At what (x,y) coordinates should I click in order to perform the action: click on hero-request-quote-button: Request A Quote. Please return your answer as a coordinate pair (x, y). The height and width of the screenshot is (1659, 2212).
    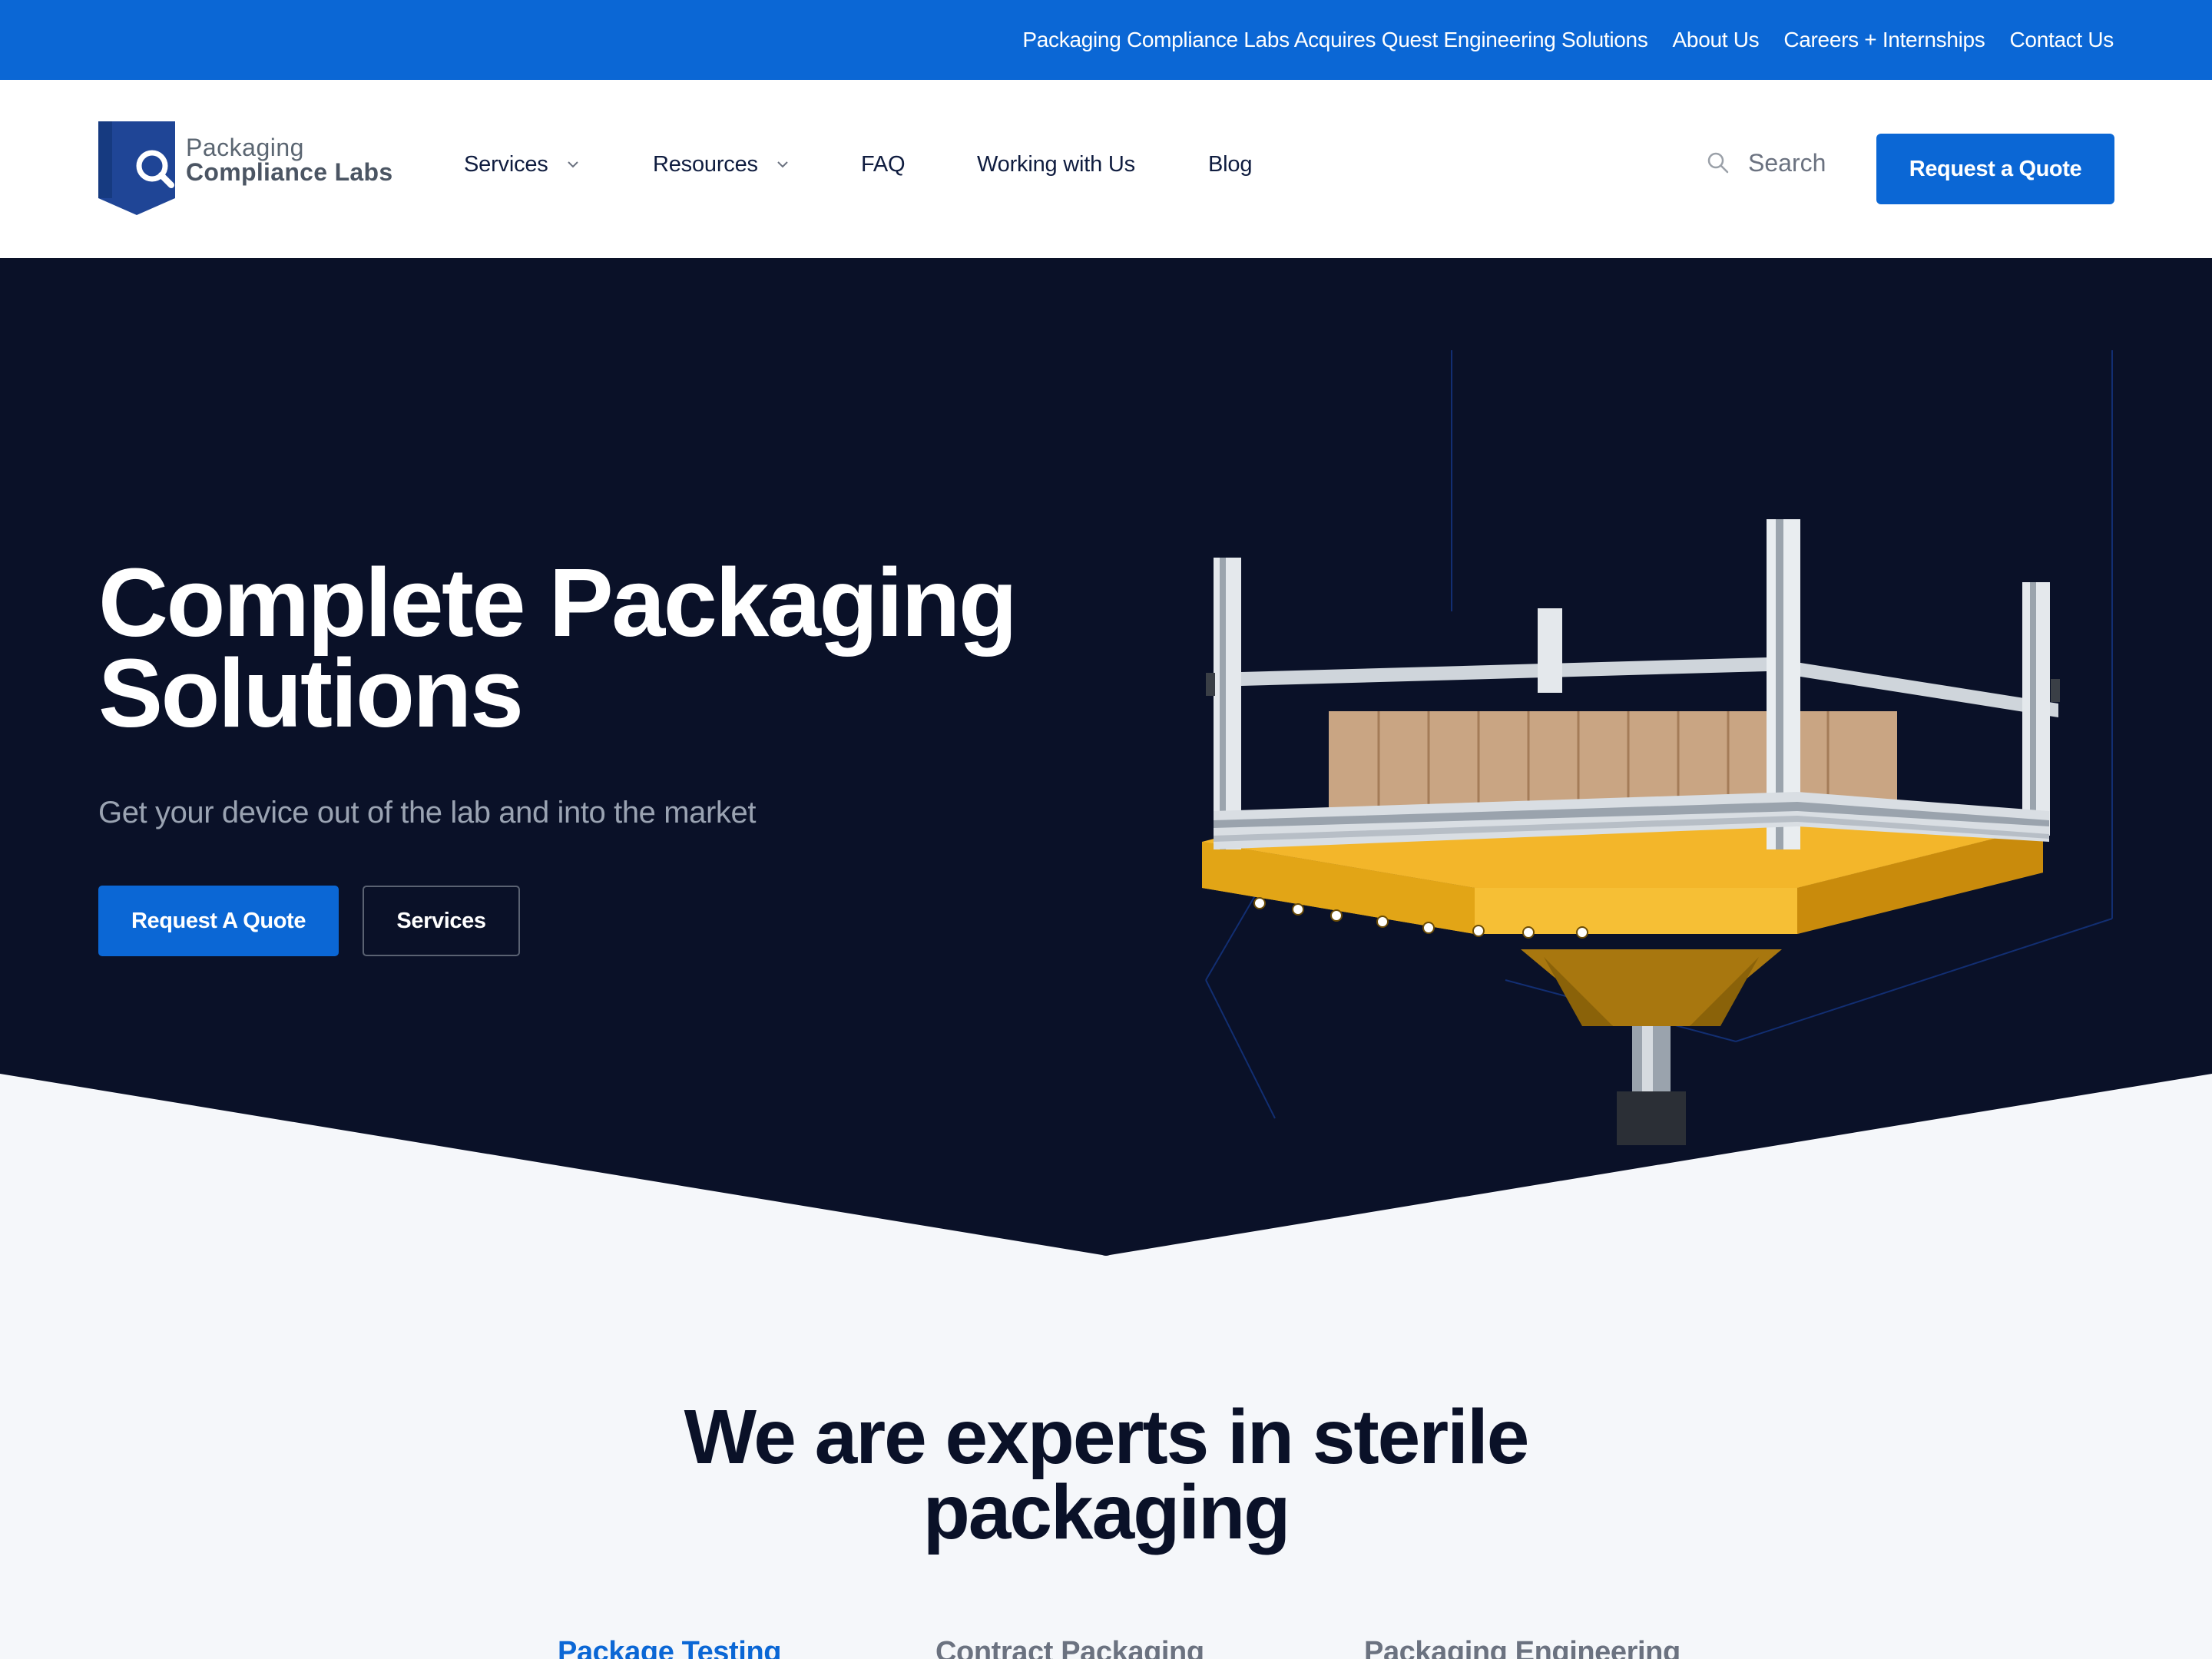
    Looking at the image, I should click on (219, 921).